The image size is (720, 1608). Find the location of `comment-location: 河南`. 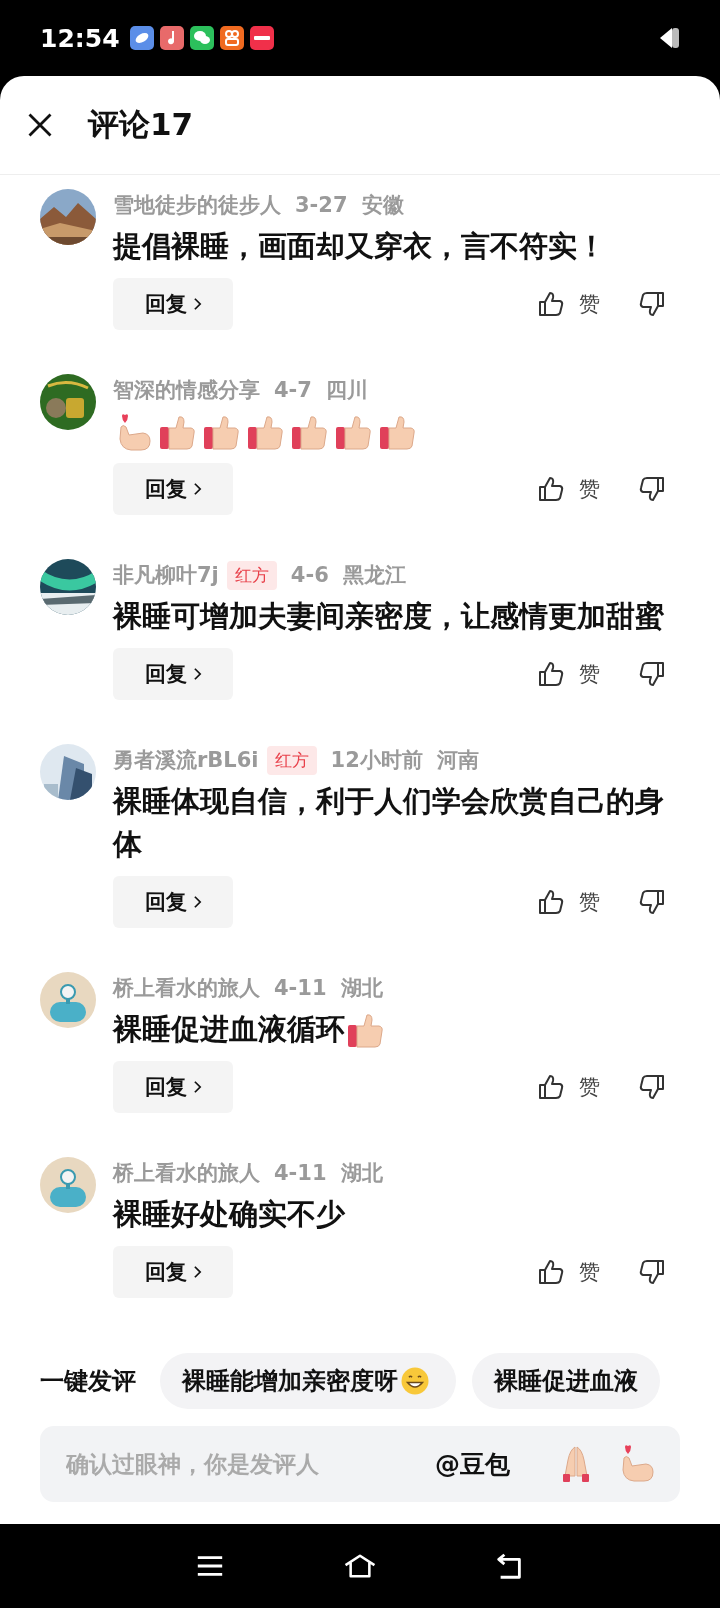

comment-location: 河南 is located at coordinates (457, 760).